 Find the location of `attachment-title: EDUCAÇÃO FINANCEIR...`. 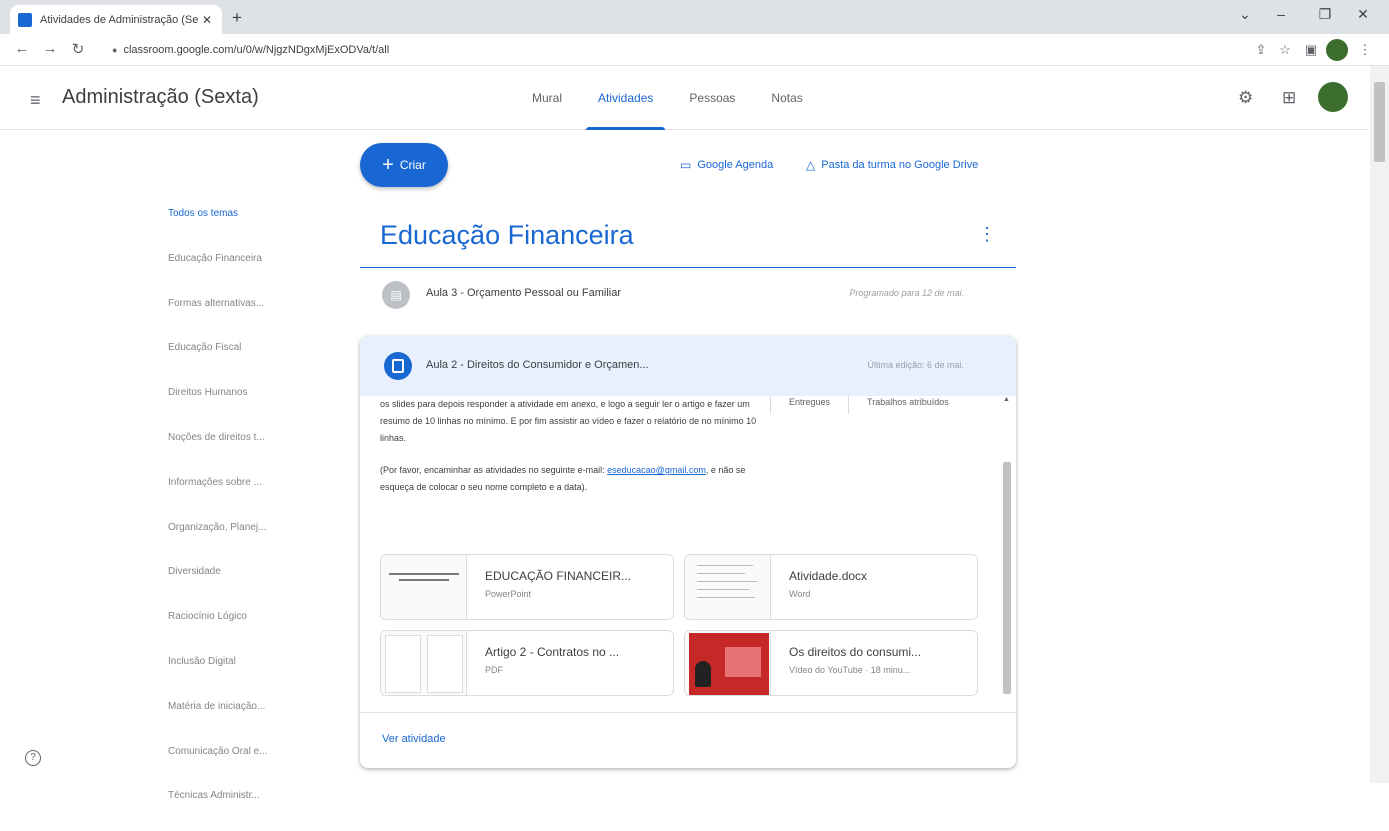

attachment-title: EDUCAÇÃO FINANCEIR... is located at coordinates (558, 576).